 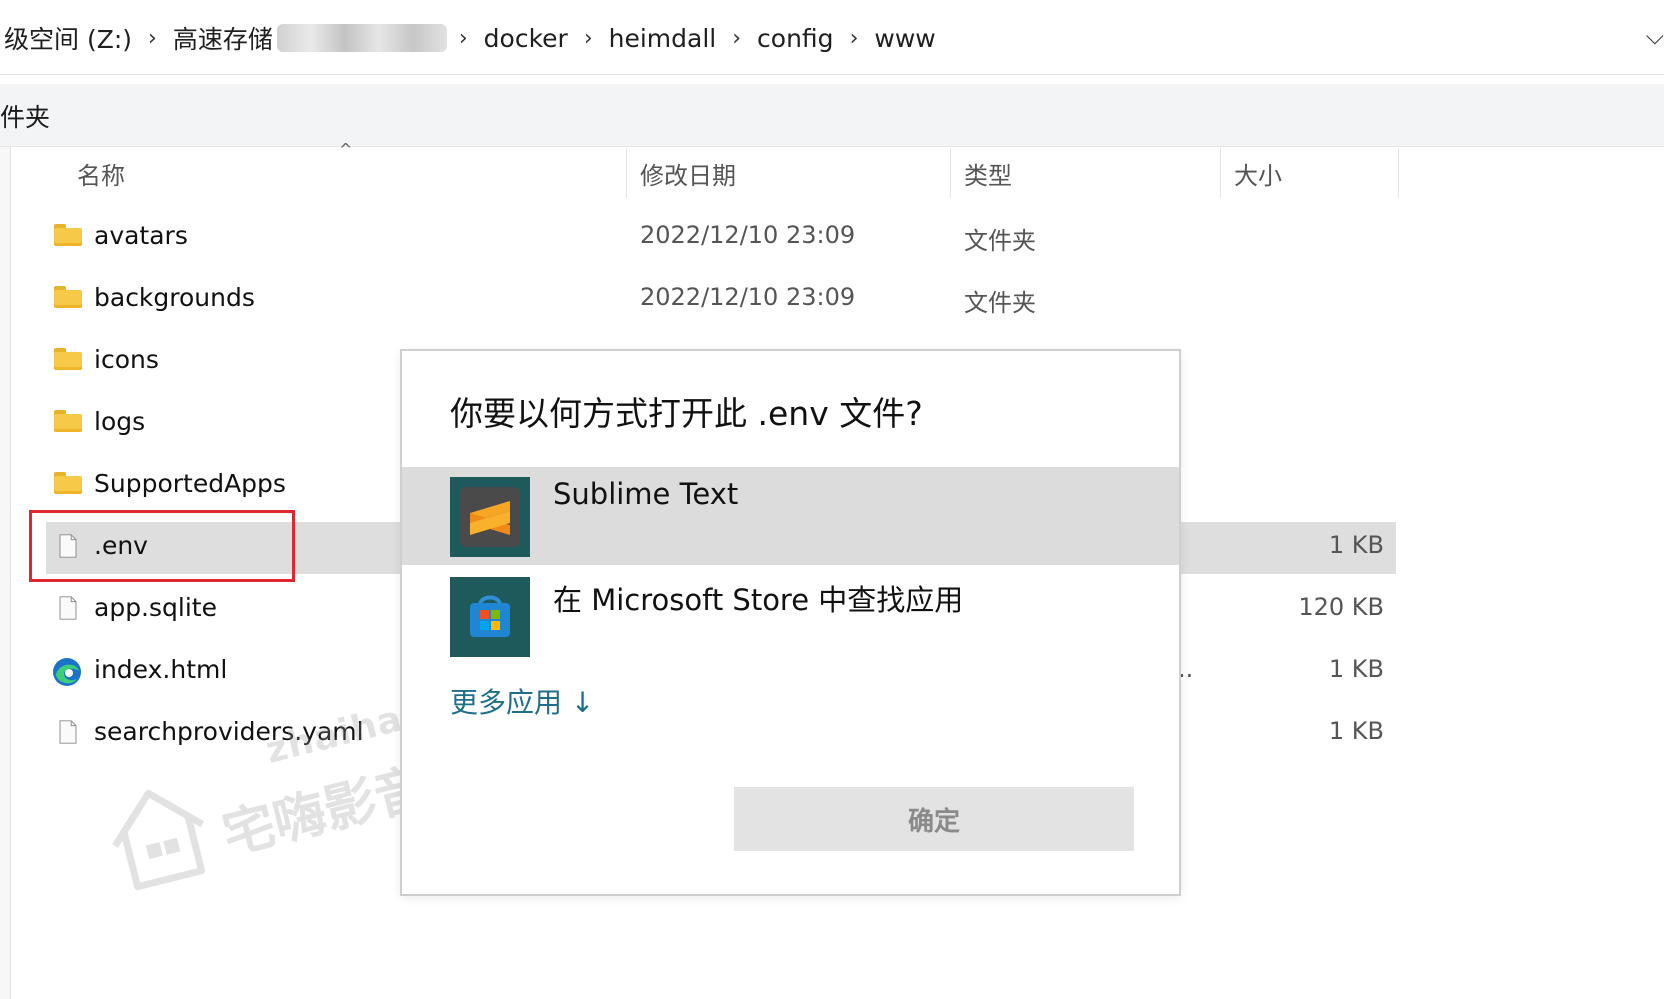 What do you see at coordinates (162, 546) in the screenshot?
I see `highlight-annotation-box` at bounding box center [162, 546].